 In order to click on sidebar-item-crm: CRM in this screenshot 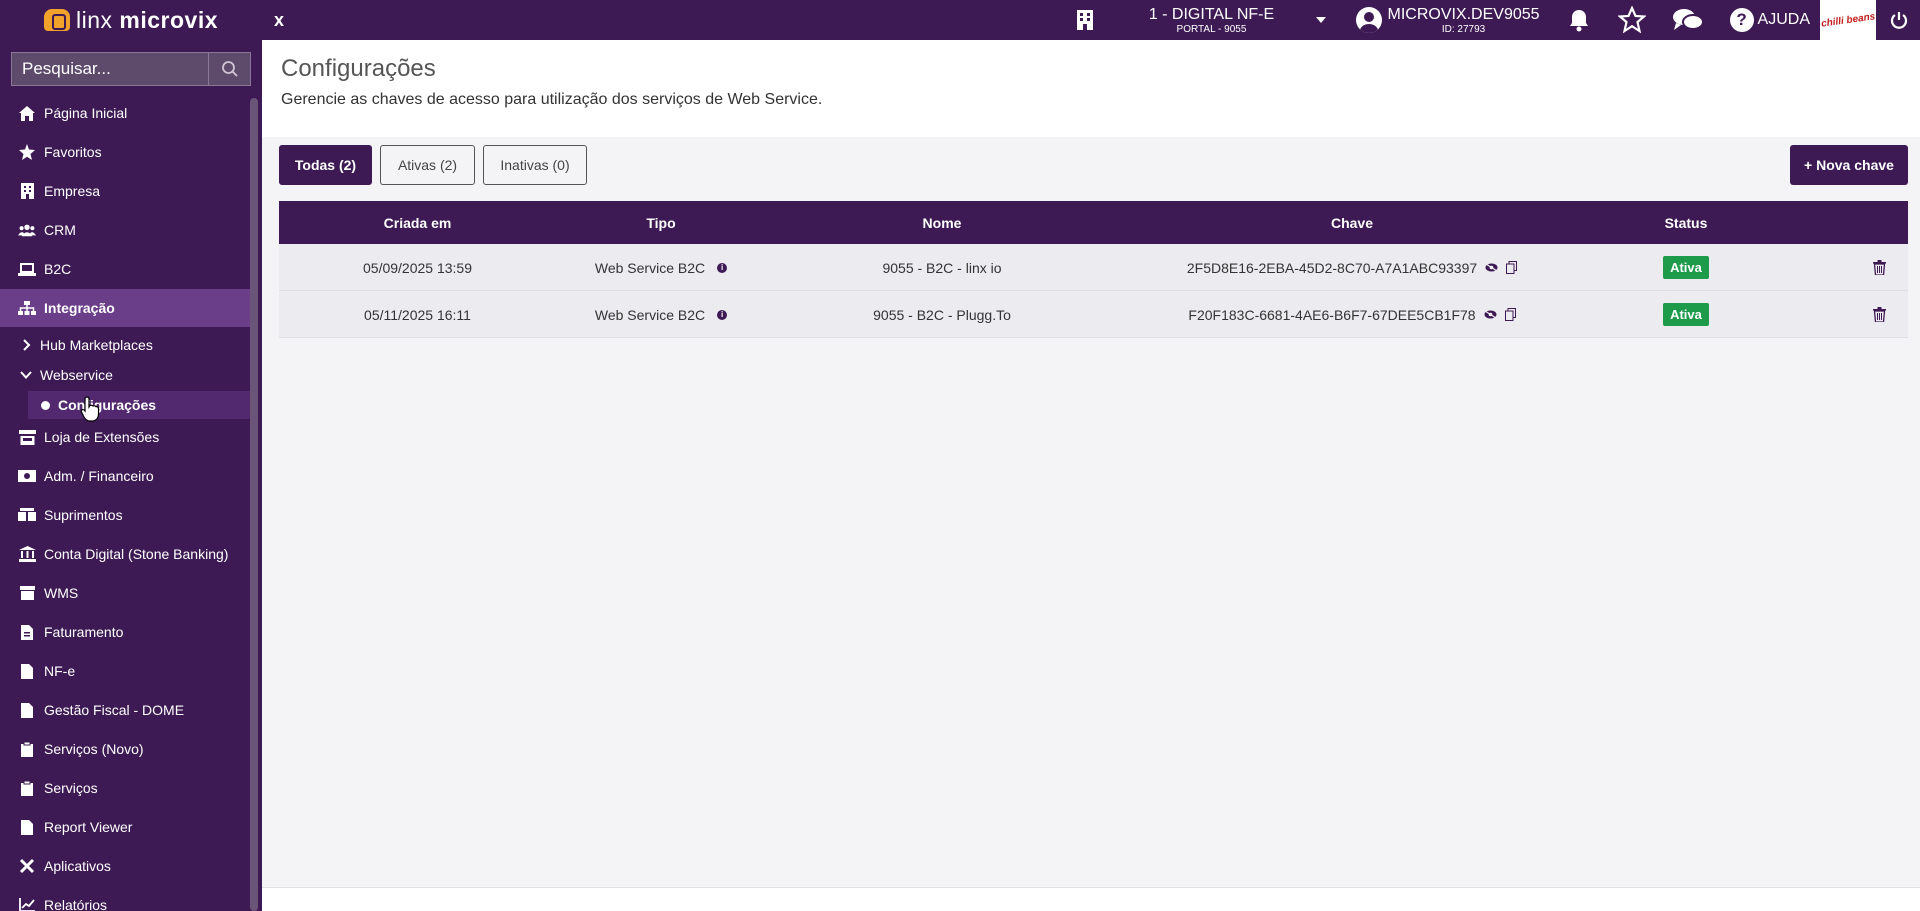, I will do `click(126, 230)`.